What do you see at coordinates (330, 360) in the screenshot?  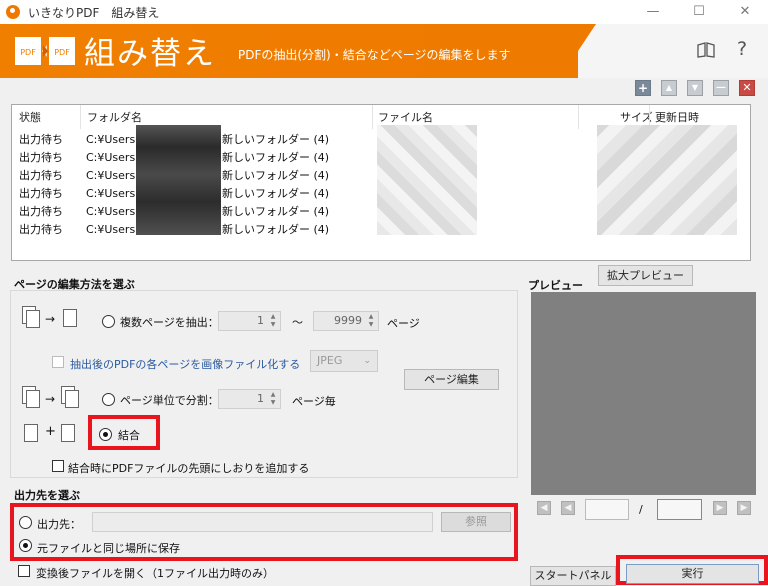 I see `image-format-value: JPEG` at bounding box center [330, 360].